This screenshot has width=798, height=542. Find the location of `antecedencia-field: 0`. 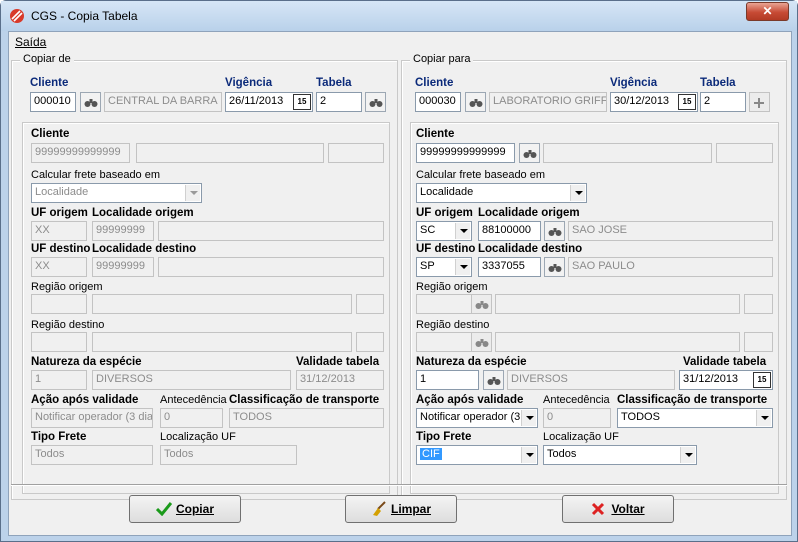

antecedencia-field: 0 is located at coordinates (577, 418).